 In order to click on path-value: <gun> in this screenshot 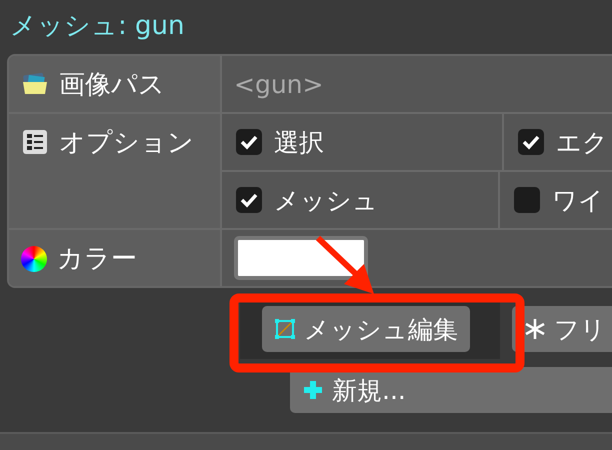, I will do `click(279, 84)`.